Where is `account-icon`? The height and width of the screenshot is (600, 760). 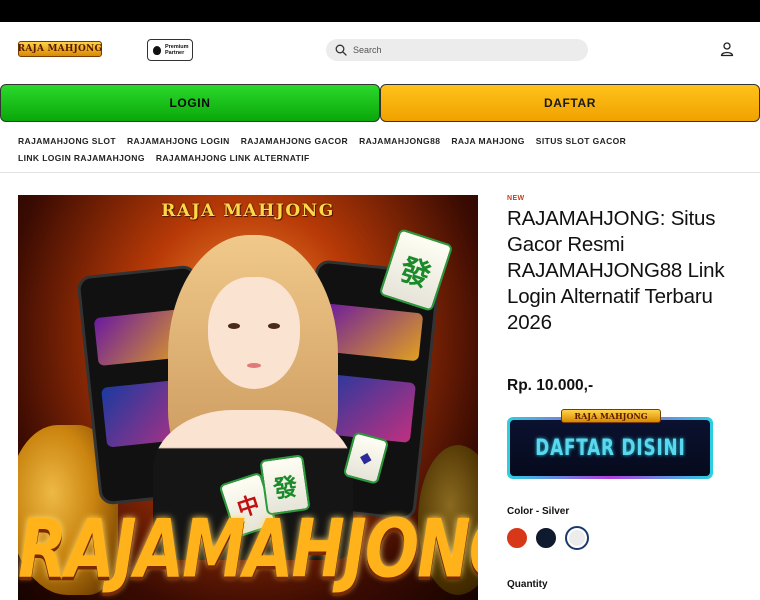
account-icon is located at coordinates (727, 49).